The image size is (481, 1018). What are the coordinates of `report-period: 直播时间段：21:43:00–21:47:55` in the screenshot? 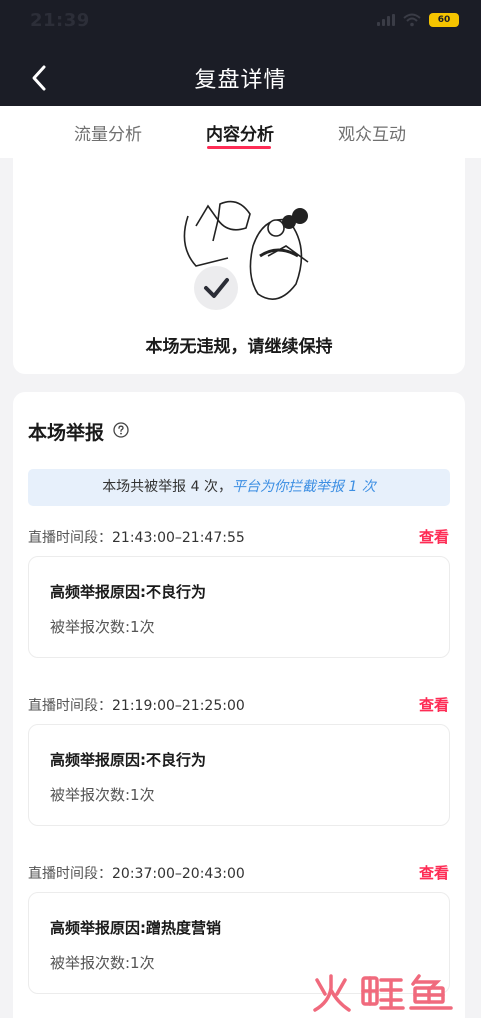 It's located at (136, 537).